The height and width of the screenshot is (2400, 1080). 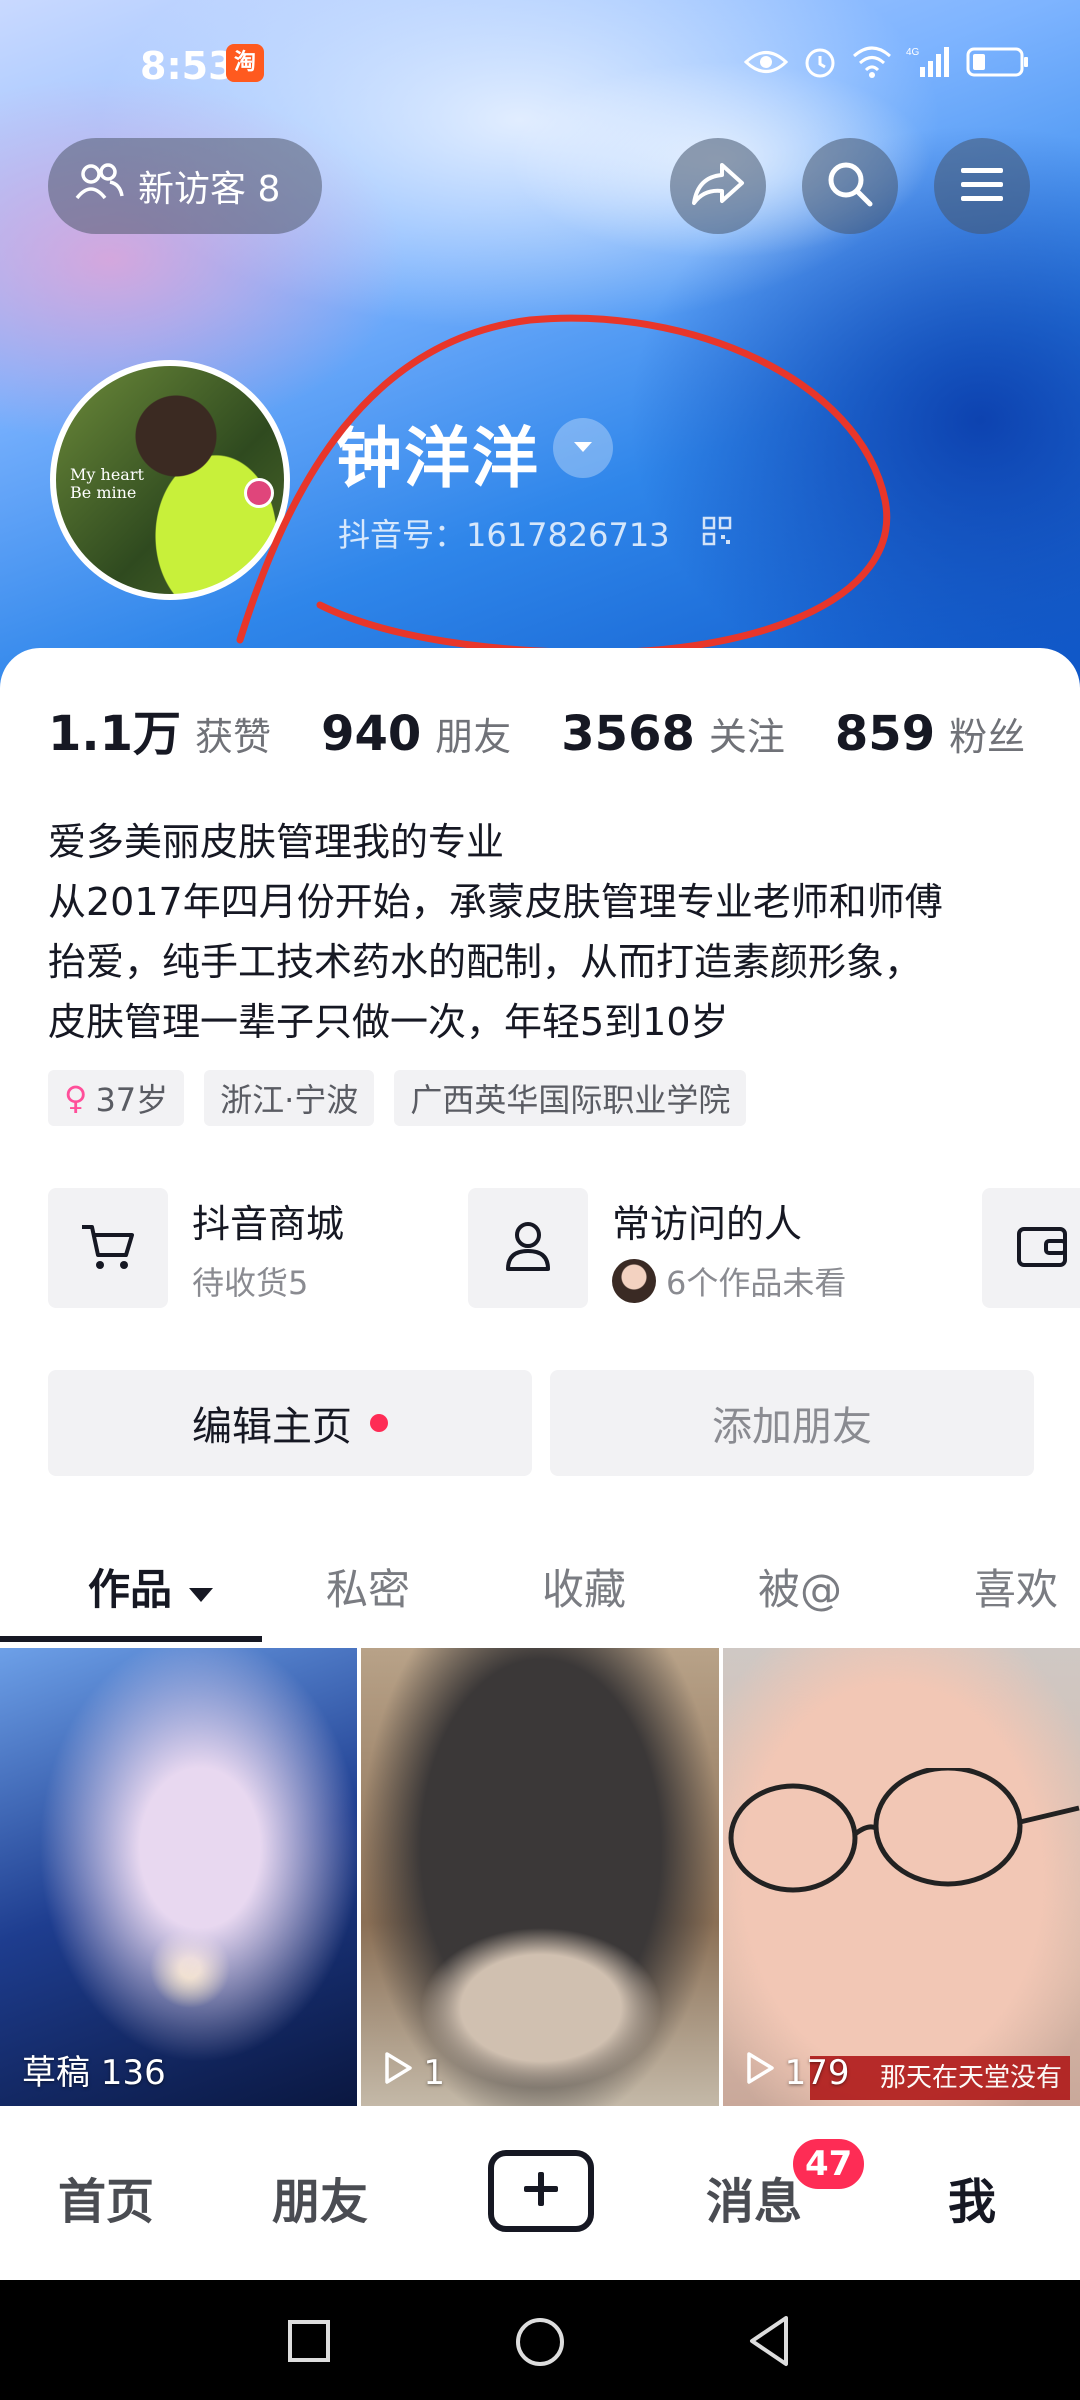 What do you see at coordinates (170, 480) in the screenshot?
I see `avatar: My heart Be mine` at bounding box center [170, 480].